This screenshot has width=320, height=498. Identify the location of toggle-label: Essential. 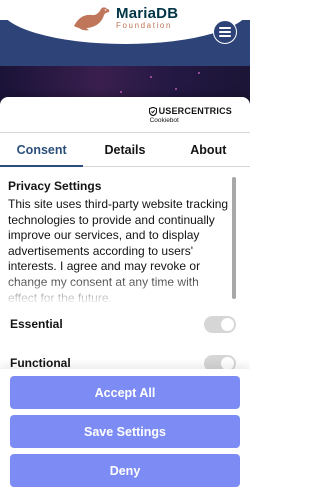
(36, 324).